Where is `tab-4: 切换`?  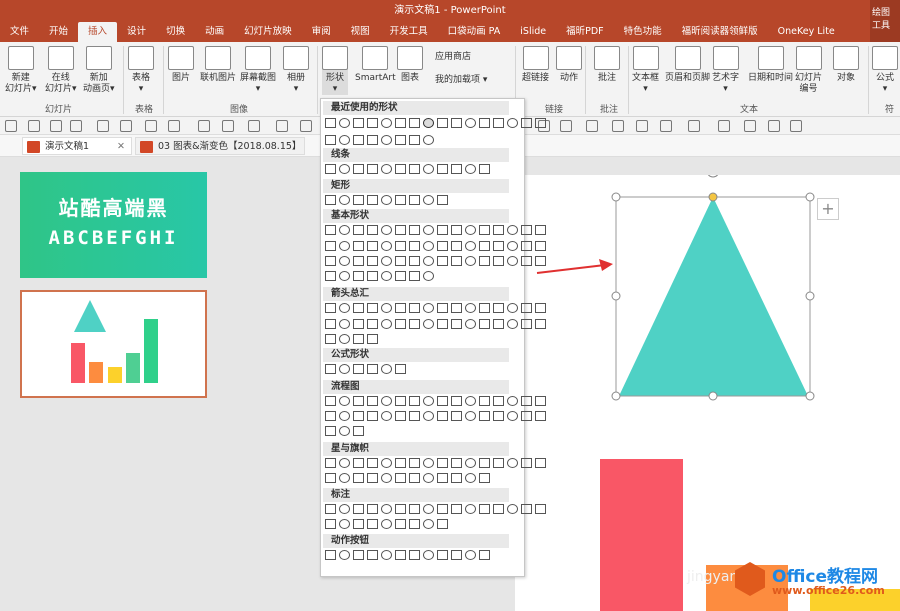 tab-4: 切换 is located at coordinates (175, 32).